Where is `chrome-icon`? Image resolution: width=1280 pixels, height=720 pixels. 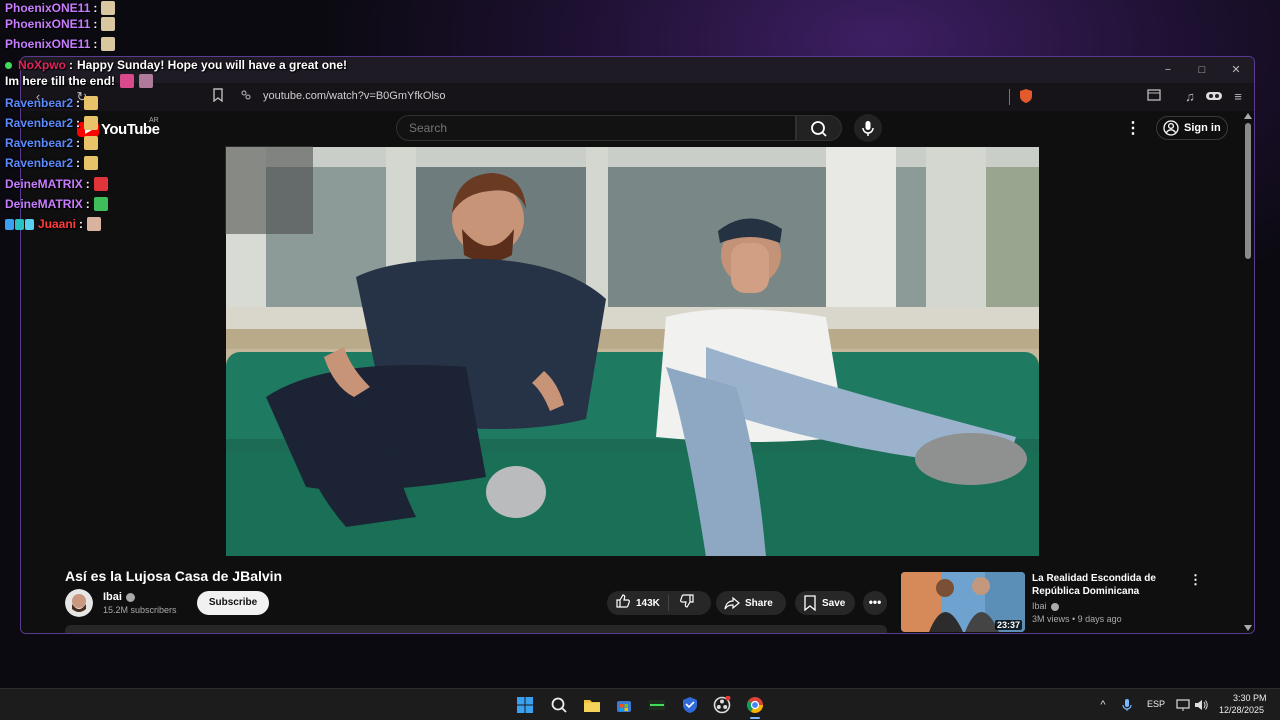
chrome-icon is located at coordinates (755, 705).